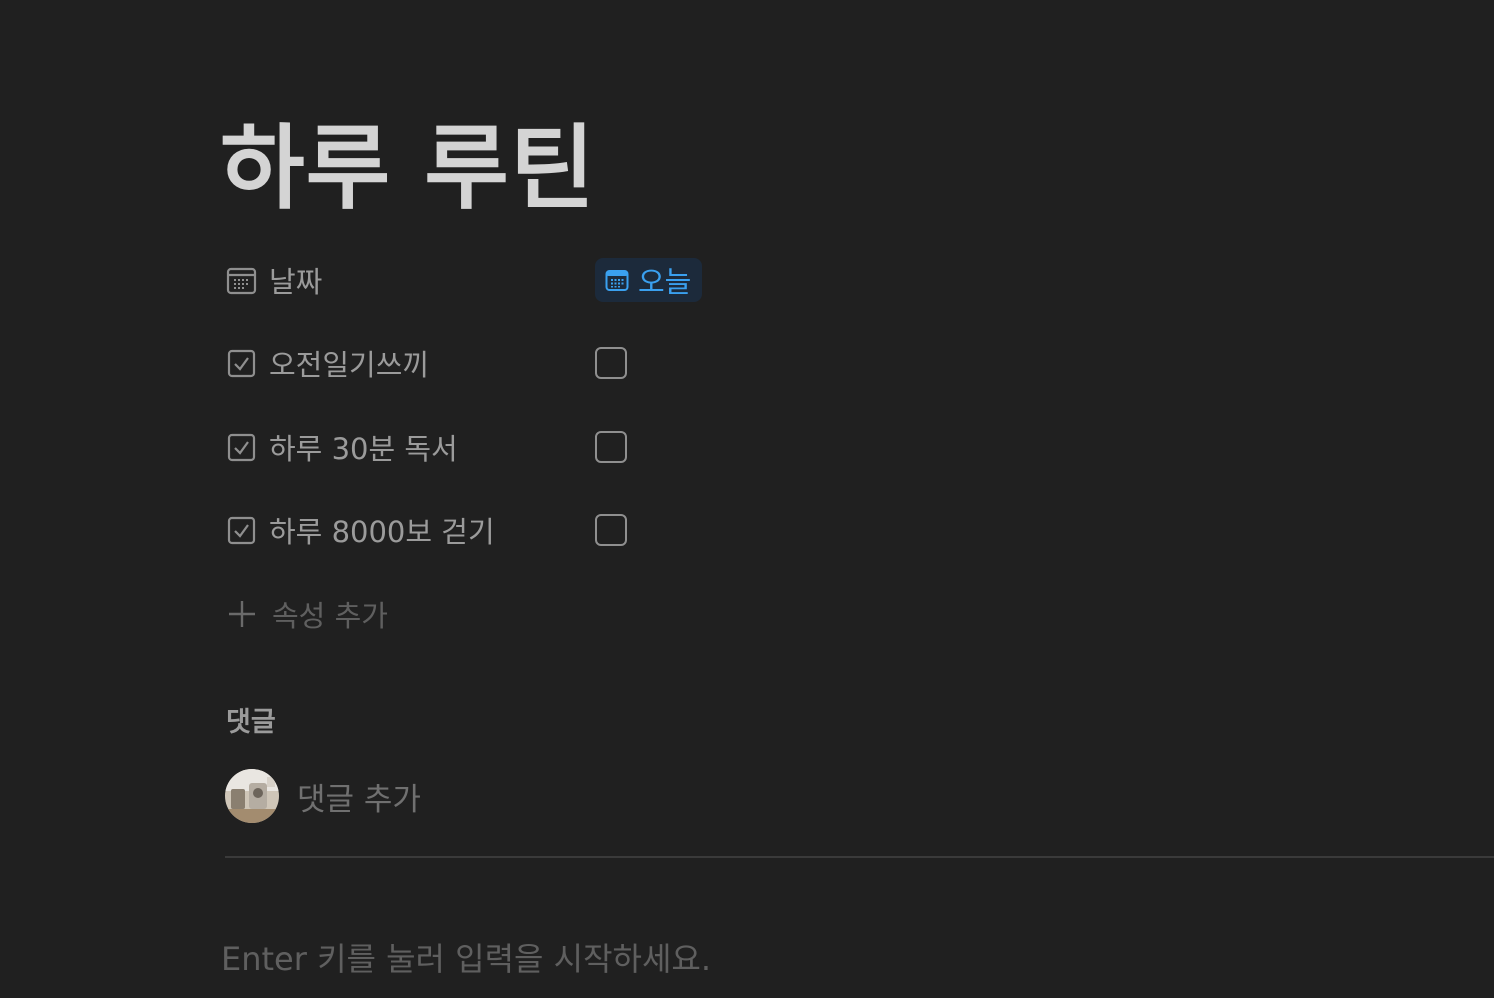 This screenshot has width=1494, height=998. Describe the element at coordinates (330, 616) in the screenshot. I see `add-property-label: 속성 추가` at that location.